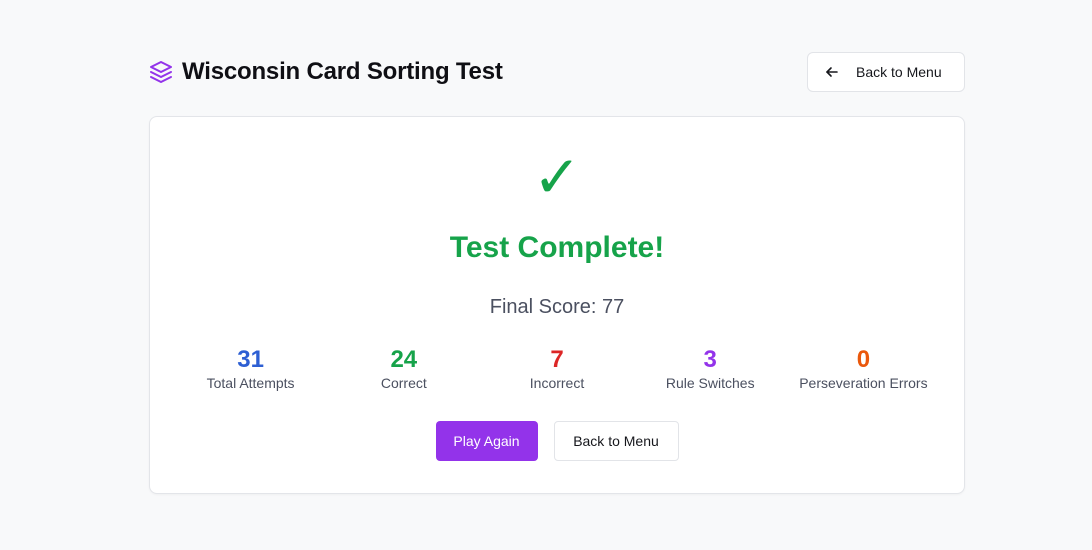  What do you see at coordinates (557, 247) in the screenshot?
I see `completion-heading: Test Complete!` at bounding box center [557, 247].